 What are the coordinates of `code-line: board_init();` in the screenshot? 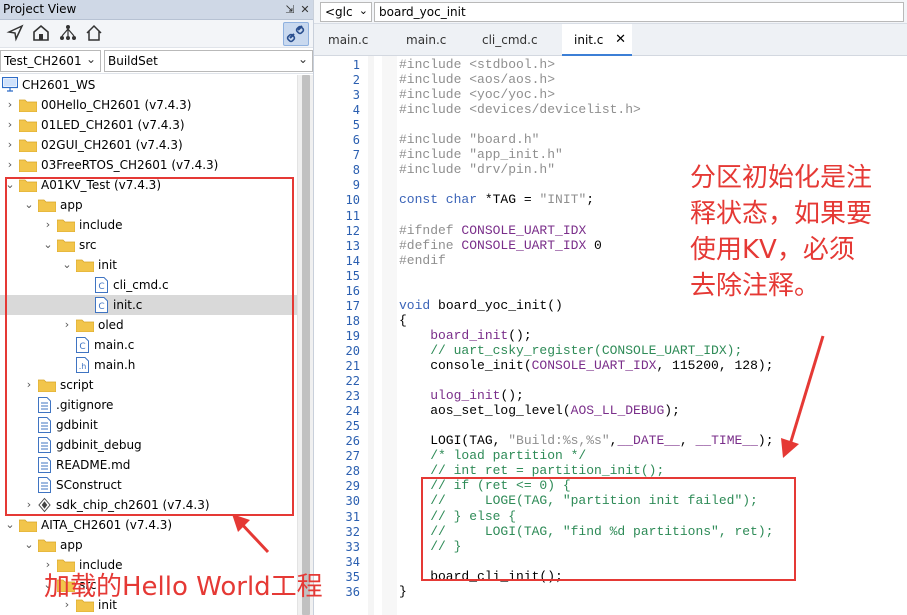 It's located at (465, 335).